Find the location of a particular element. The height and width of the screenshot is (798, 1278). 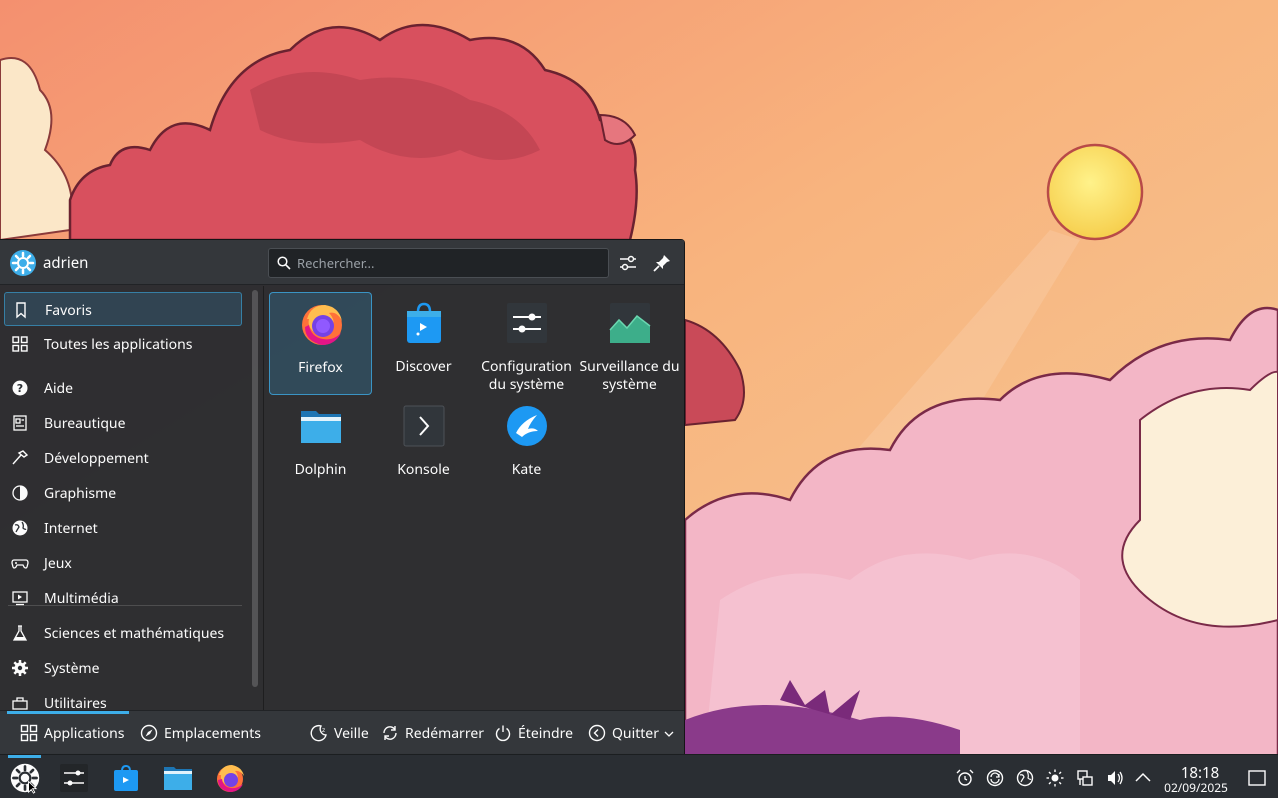

system-monitor-icon is located at coordinates (630, 323).